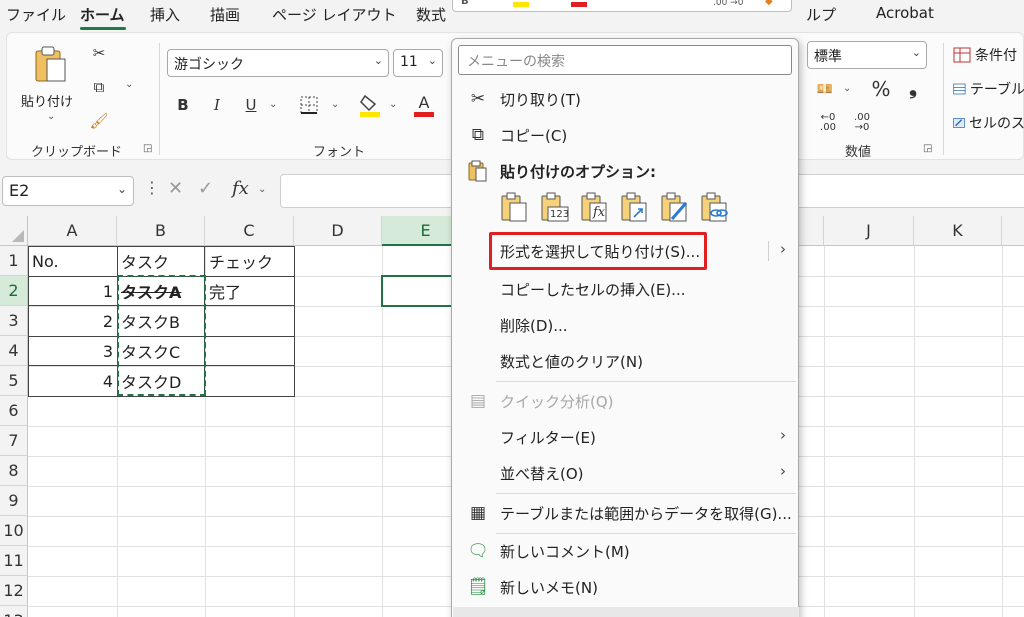 The height and width of the screenshot is (617, 1024). I want to click on menu-item-partial, so click(626, 612).